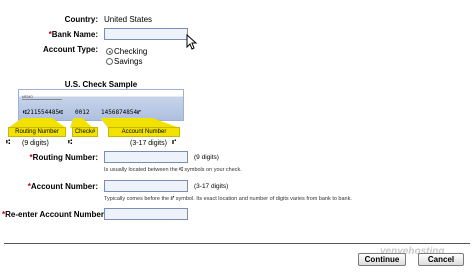 The height and width of the screenshot is (274, 474). What do you see at coordinates (128, 19) in the screenshot?
I see `country-value: United States` at bounding box center [128, 19].